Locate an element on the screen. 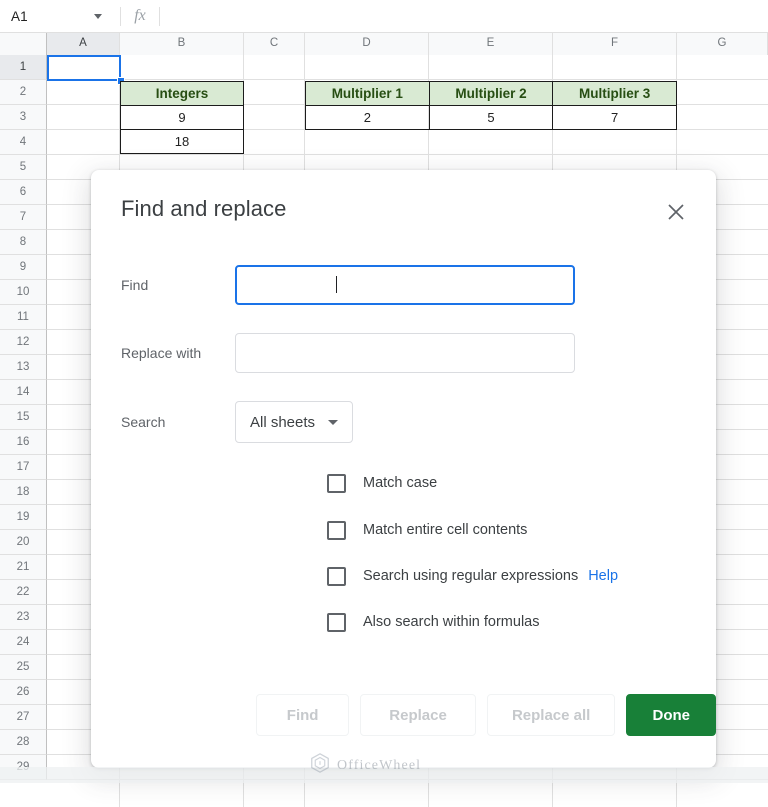 The image size is (768, 807). find-input is located at coordinates (405, 285).